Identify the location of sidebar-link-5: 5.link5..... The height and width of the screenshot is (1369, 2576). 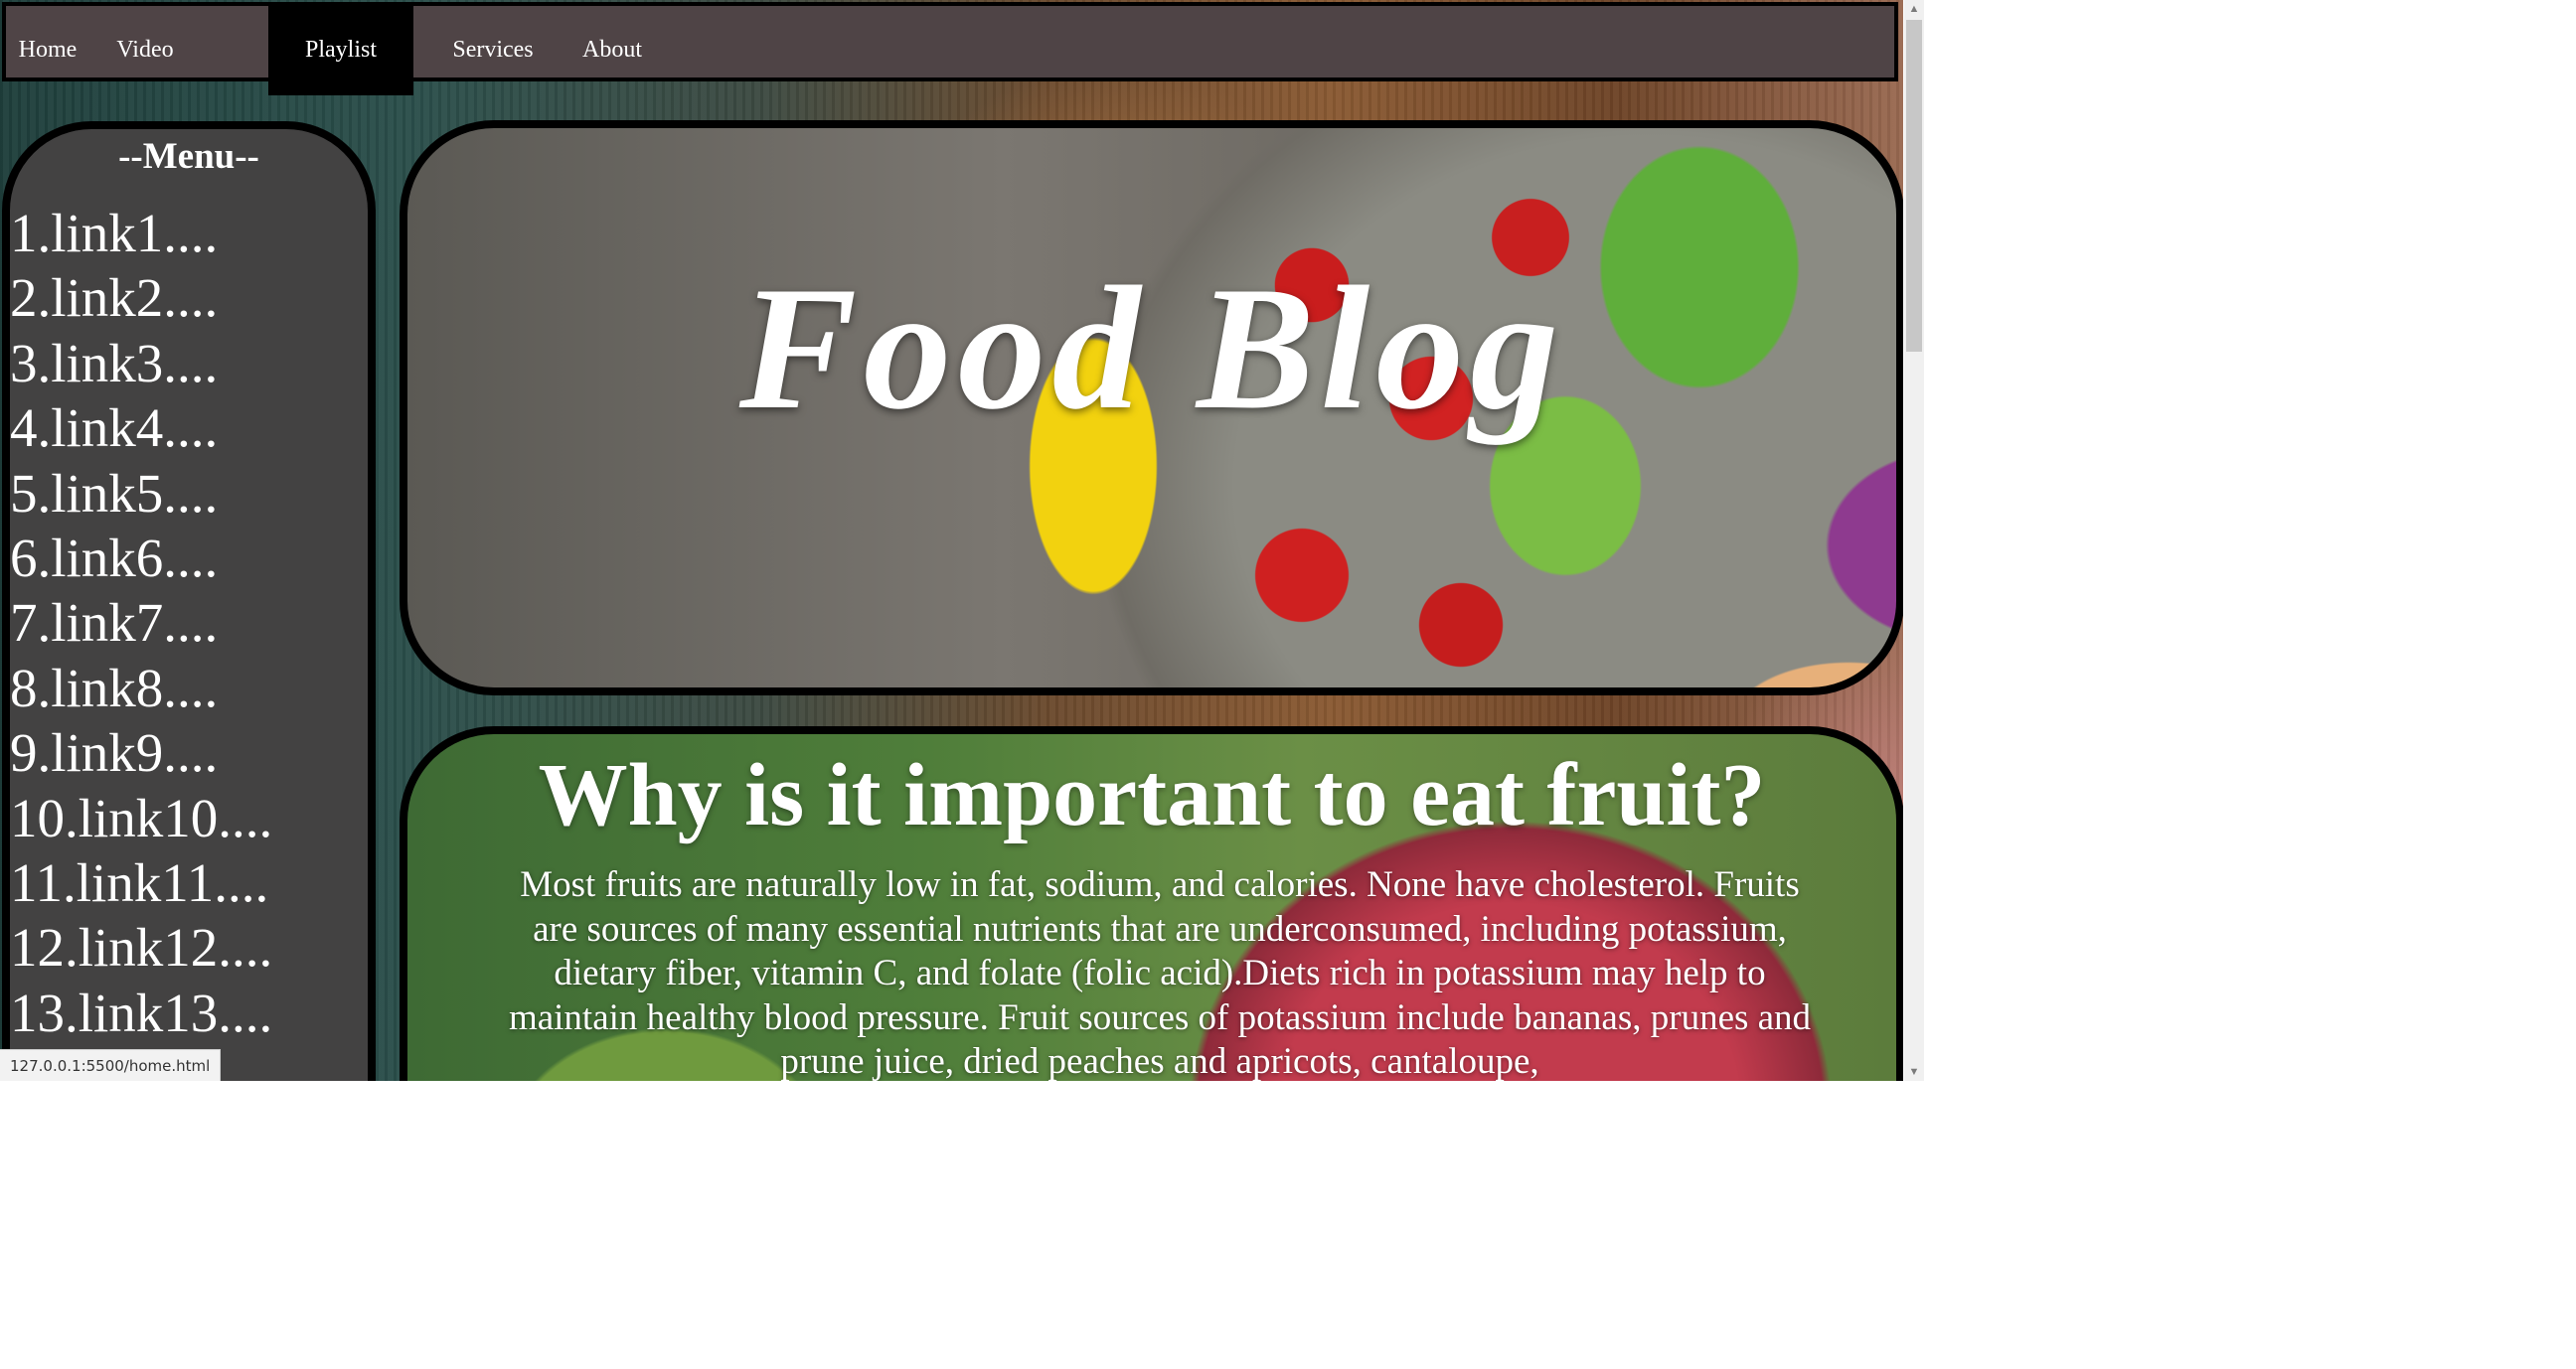
(141, 493).